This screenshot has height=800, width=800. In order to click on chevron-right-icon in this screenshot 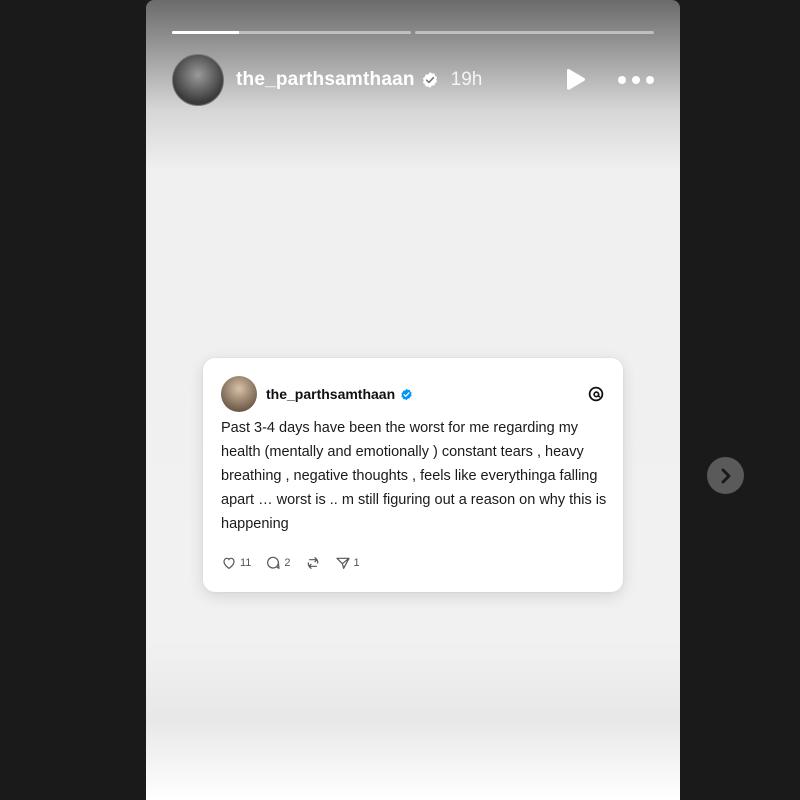, I will do `click(725, 475)`.